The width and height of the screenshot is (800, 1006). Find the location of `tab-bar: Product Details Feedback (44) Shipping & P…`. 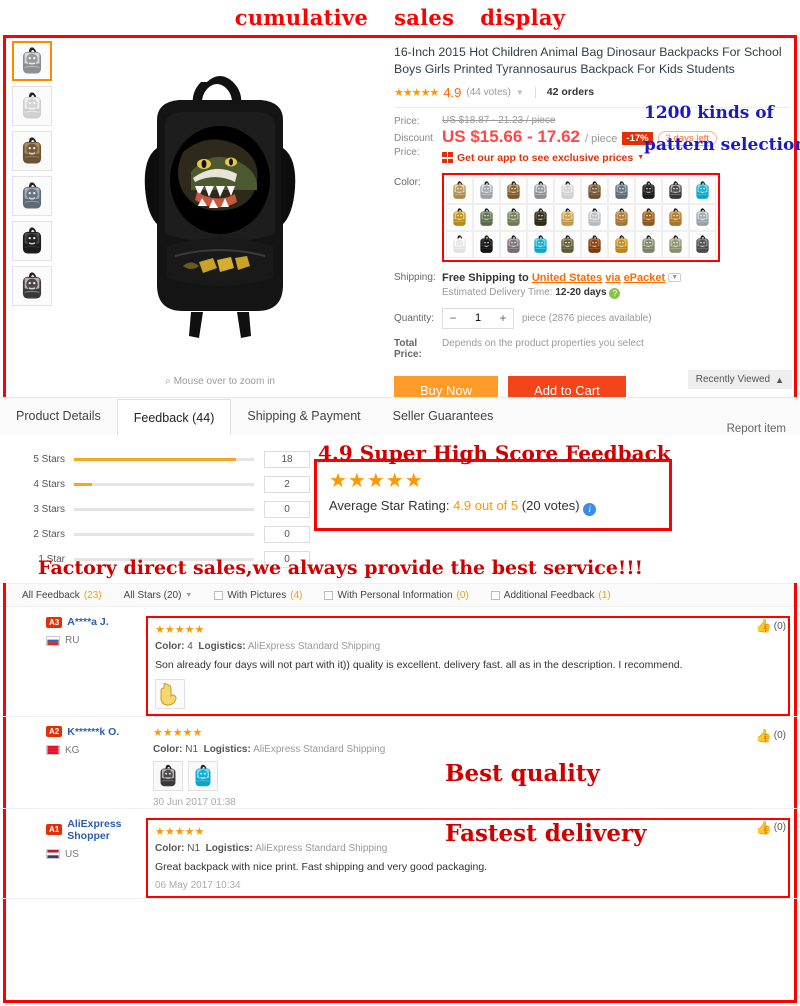

tab-bar: Product Details Feedback (44) Shipping & P… is located at coordinates (400, 416).